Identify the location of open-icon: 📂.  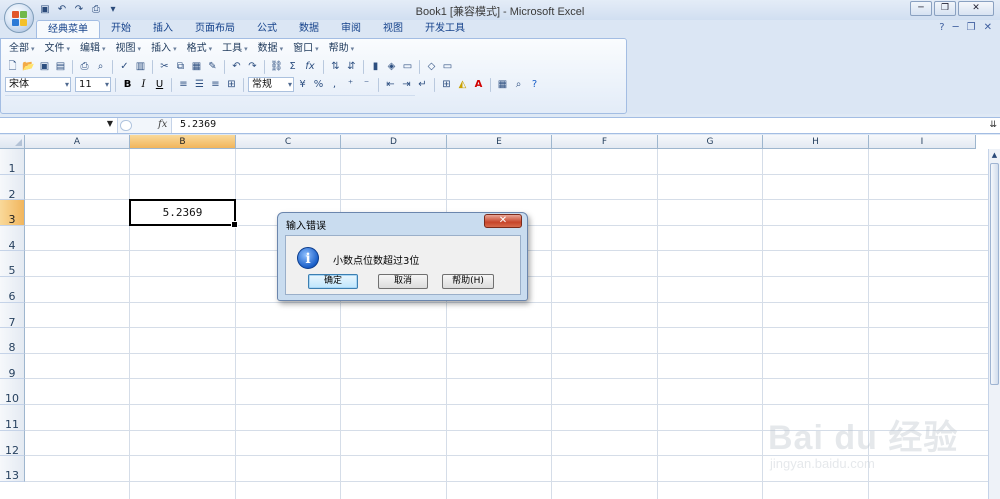
(28, 66).